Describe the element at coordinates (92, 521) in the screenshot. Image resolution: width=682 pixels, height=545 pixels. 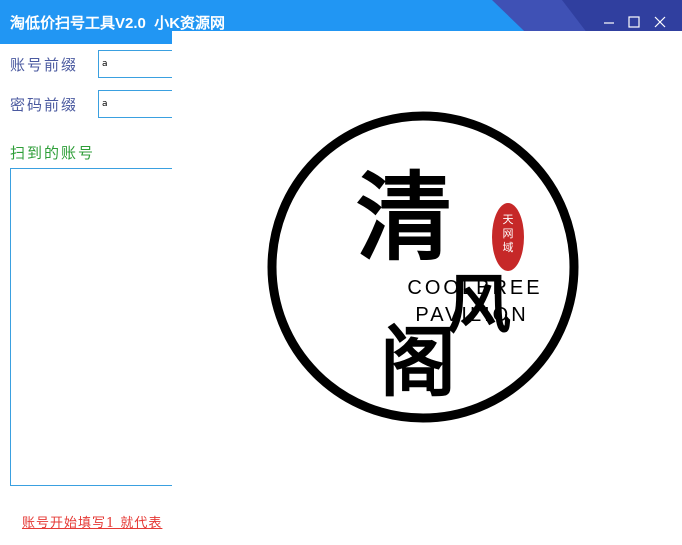
I see `hint-link: 账号开始填写1 就代表` at that location.